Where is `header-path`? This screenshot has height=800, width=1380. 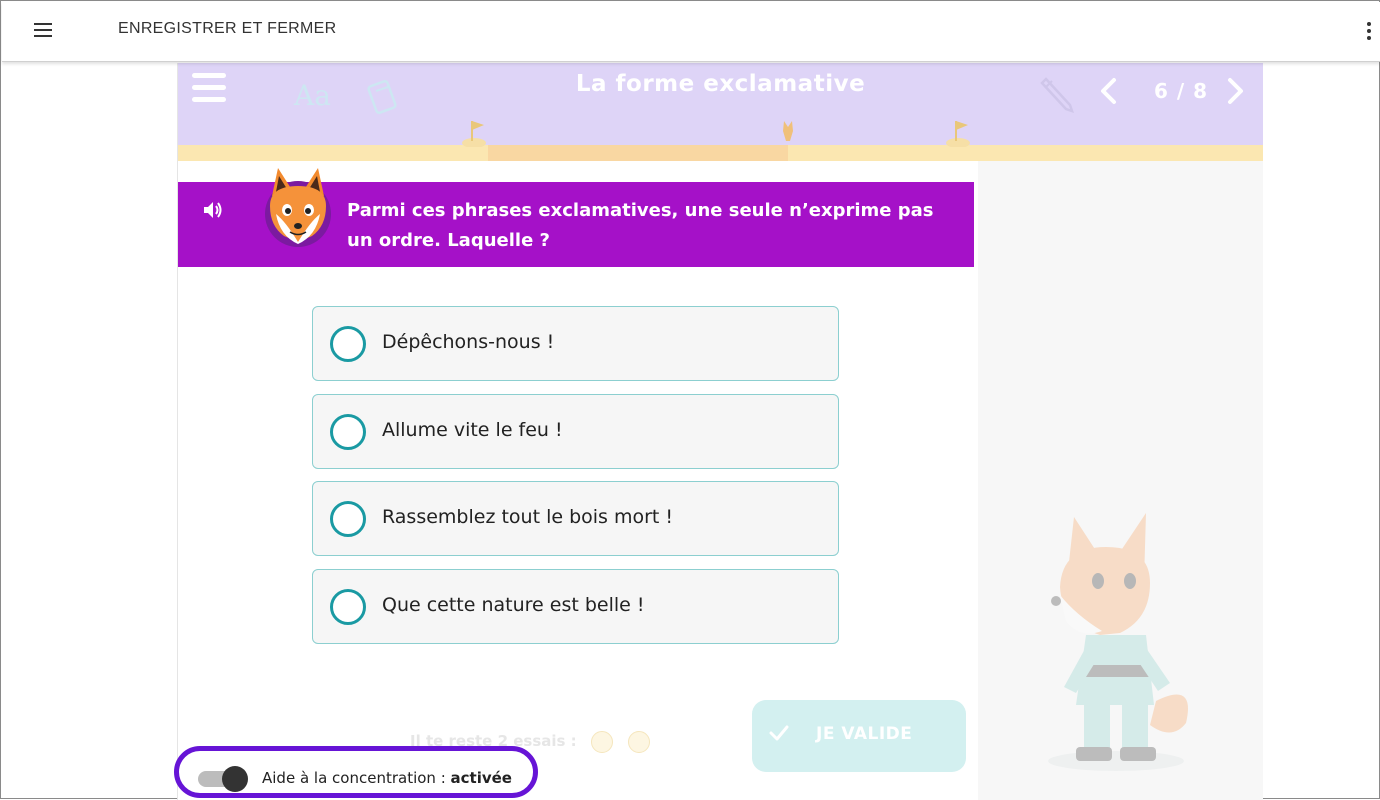 header-path is located at coordinates (638, 153).